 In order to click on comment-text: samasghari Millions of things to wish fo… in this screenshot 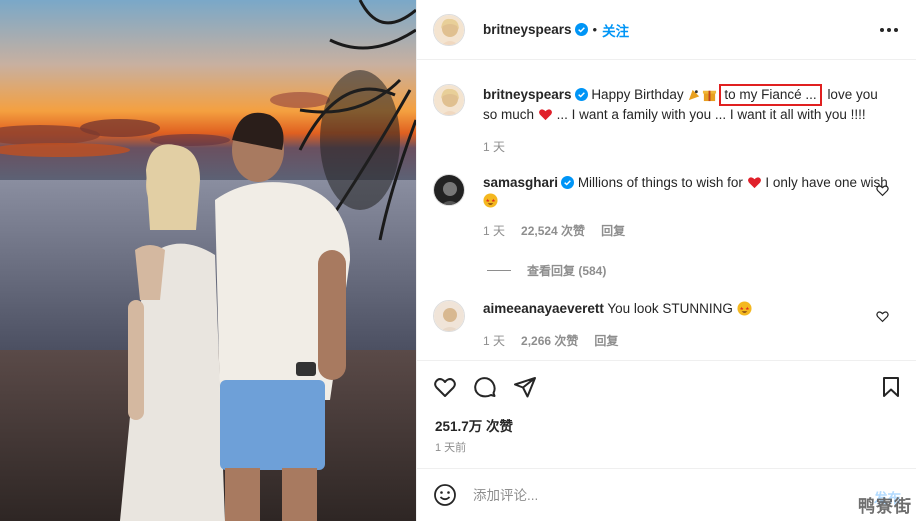, I will do `click(688, 192)`.